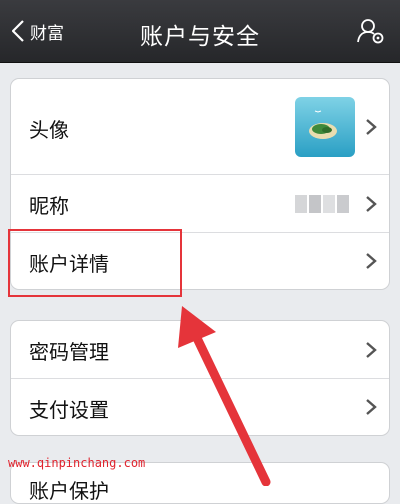 This screenshot has height=504, width=400. What do you see at coordinates (323, 204) in the screenshot?
I see `nickname-value-blurred` at bounding box center [323, 204].